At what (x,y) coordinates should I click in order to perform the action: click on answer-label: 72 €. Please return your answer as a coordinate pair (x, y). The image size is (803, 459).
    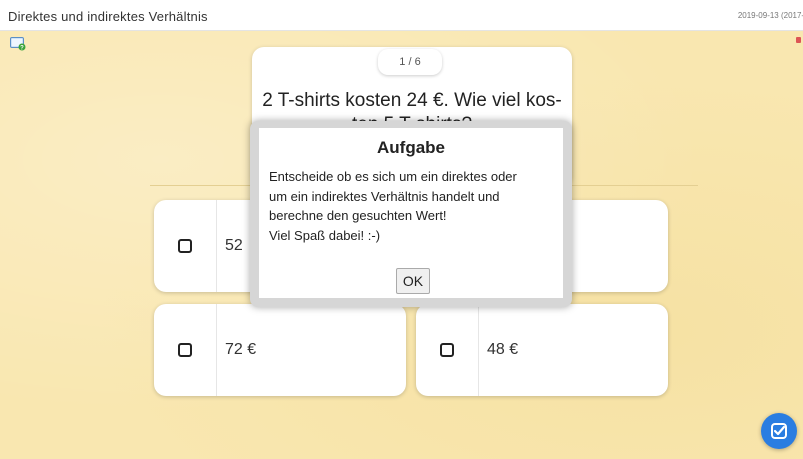
    Looking at the image, I should click on (241, 349).